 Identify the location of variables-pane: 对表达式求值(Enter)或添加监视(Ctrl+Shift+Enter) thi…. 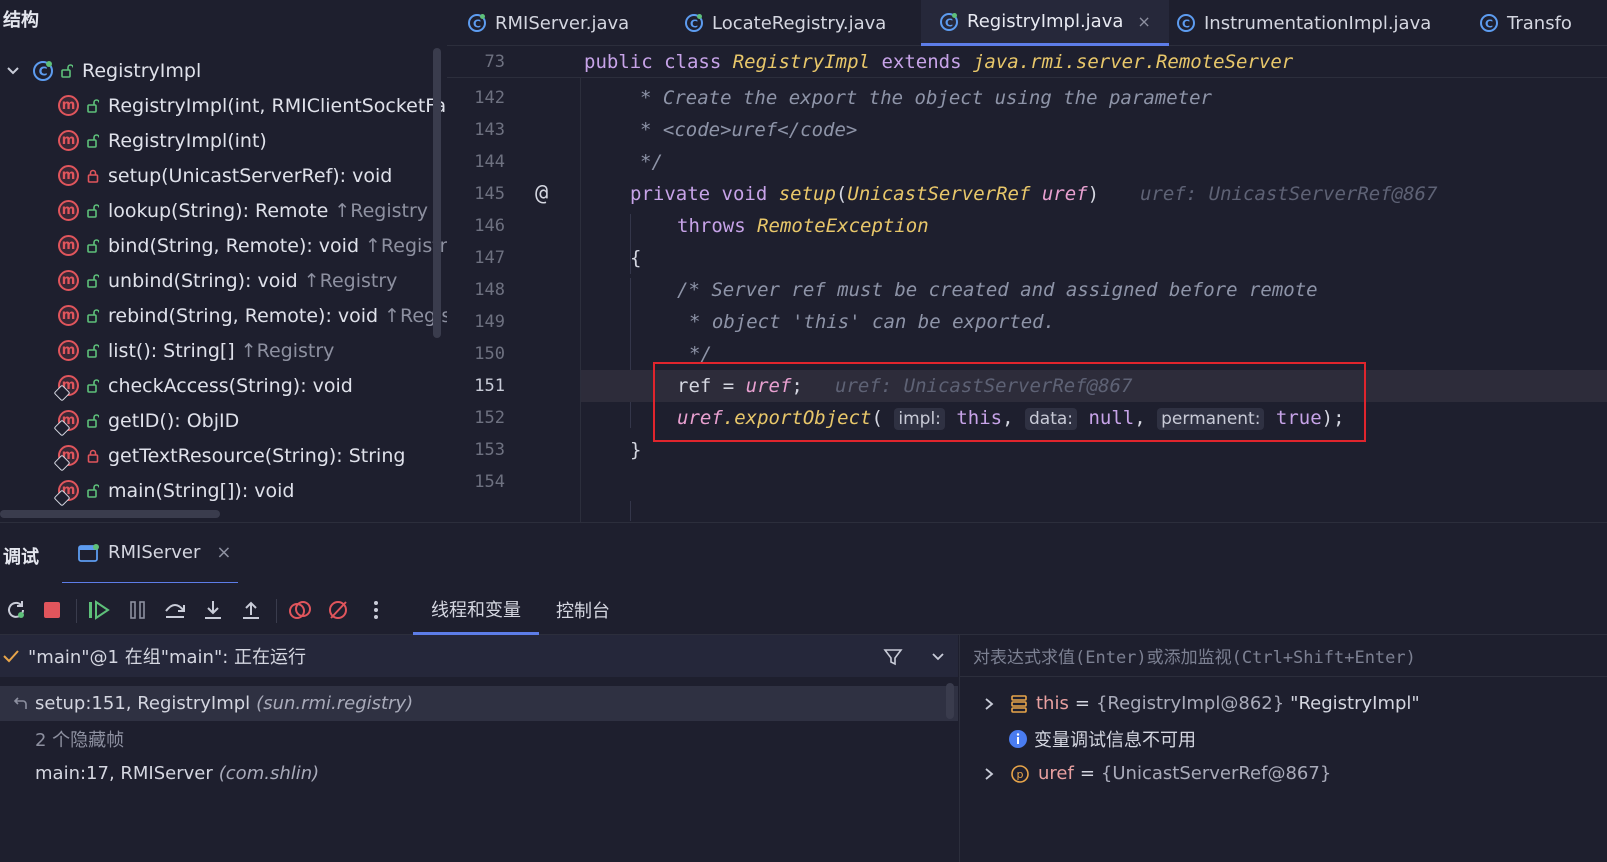
(1283, 748).